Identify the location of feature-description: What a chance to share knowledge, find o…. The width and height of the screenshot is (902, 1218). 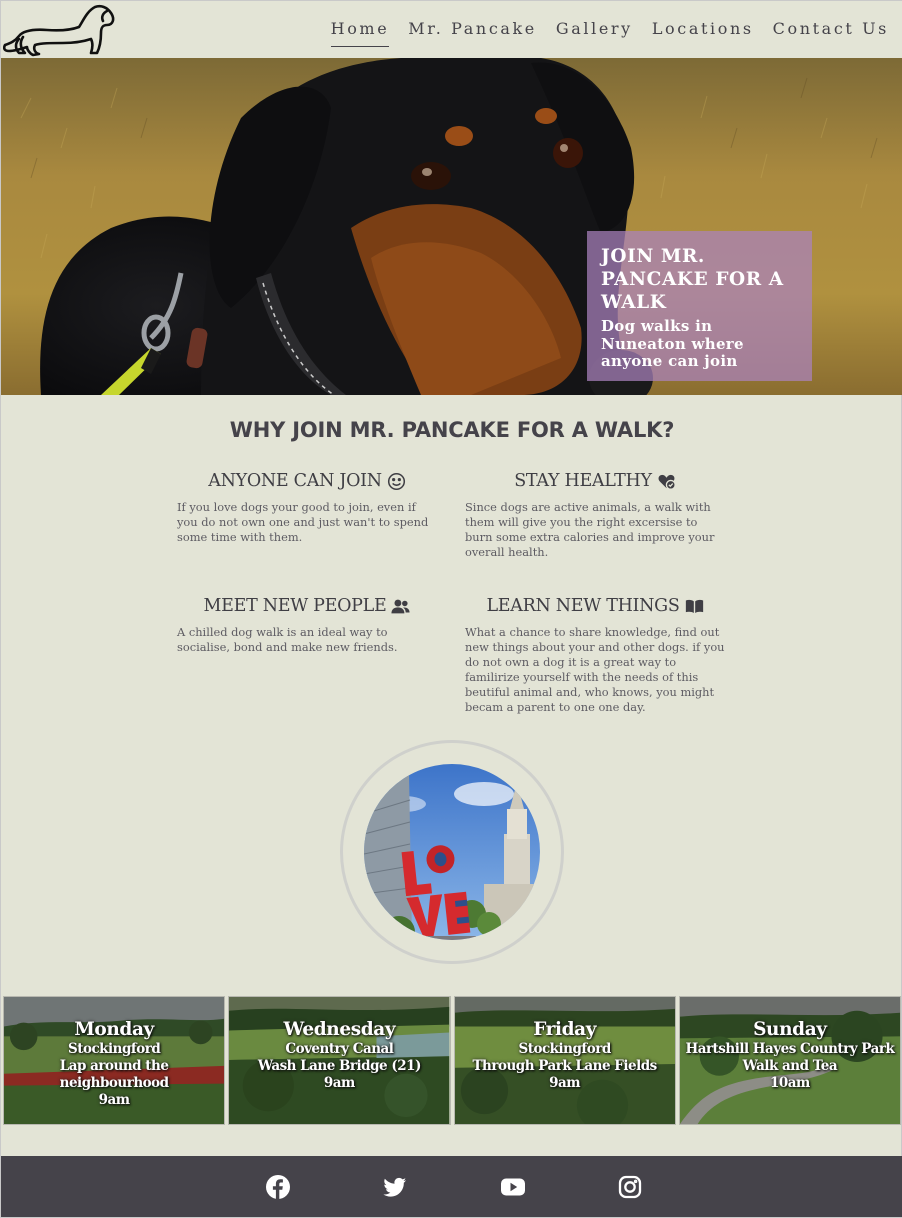
(595, 669).